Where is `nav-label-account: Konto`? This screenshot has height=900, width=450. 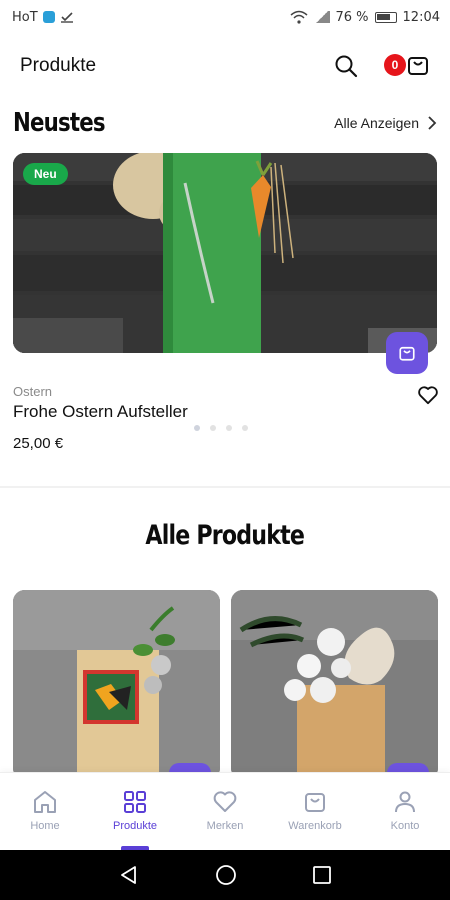
nav-label-account: Konto is located at coordinates (405, 826).